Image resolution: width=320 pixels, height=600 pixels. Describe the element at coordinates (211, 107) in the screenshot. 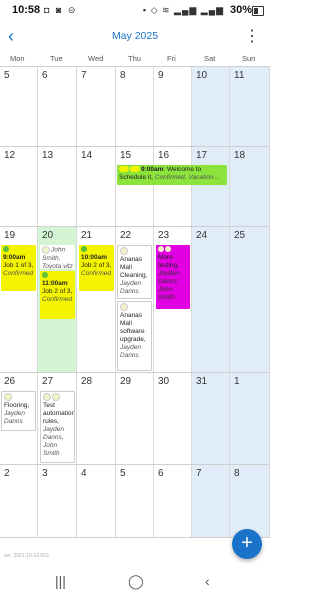

I see `day-cell: 10` at that location.